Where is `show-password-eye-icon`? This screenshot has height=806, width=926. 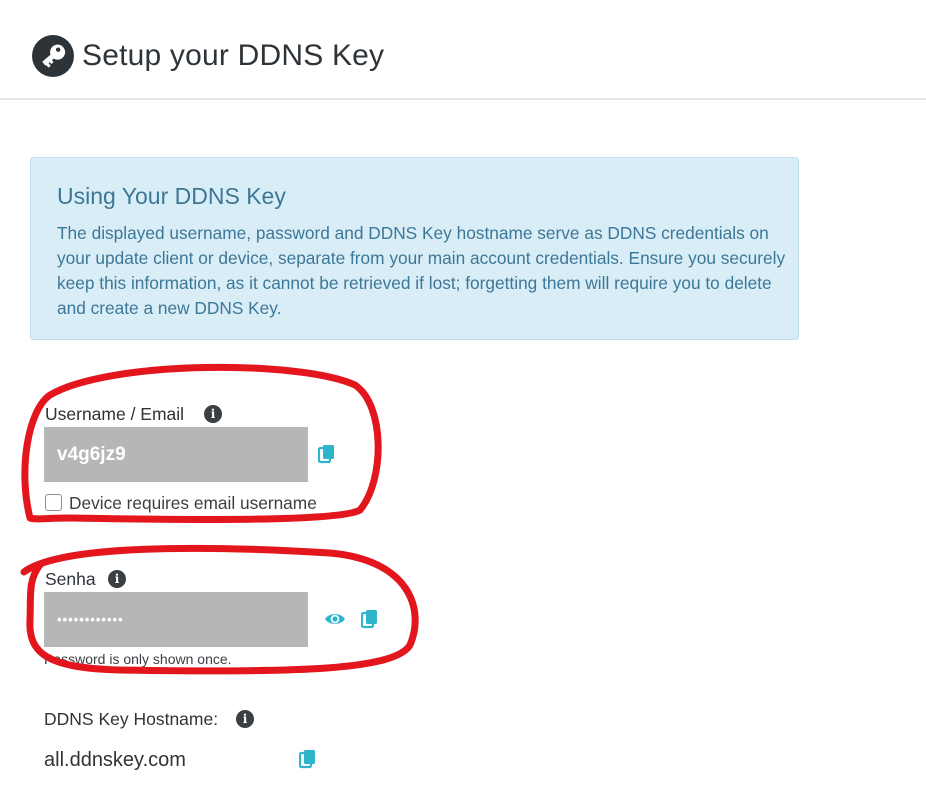 show-password-eye-icon is located at coordinates (335, 619).